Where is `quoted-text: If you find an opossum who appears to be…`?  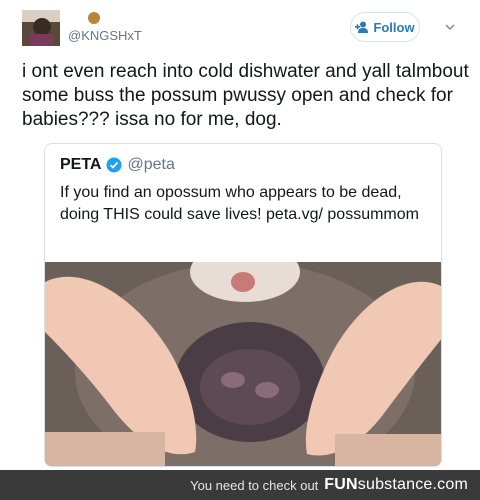 quoted-text: If you find an opossum who appears to be… is located at coordinates (239, 203).